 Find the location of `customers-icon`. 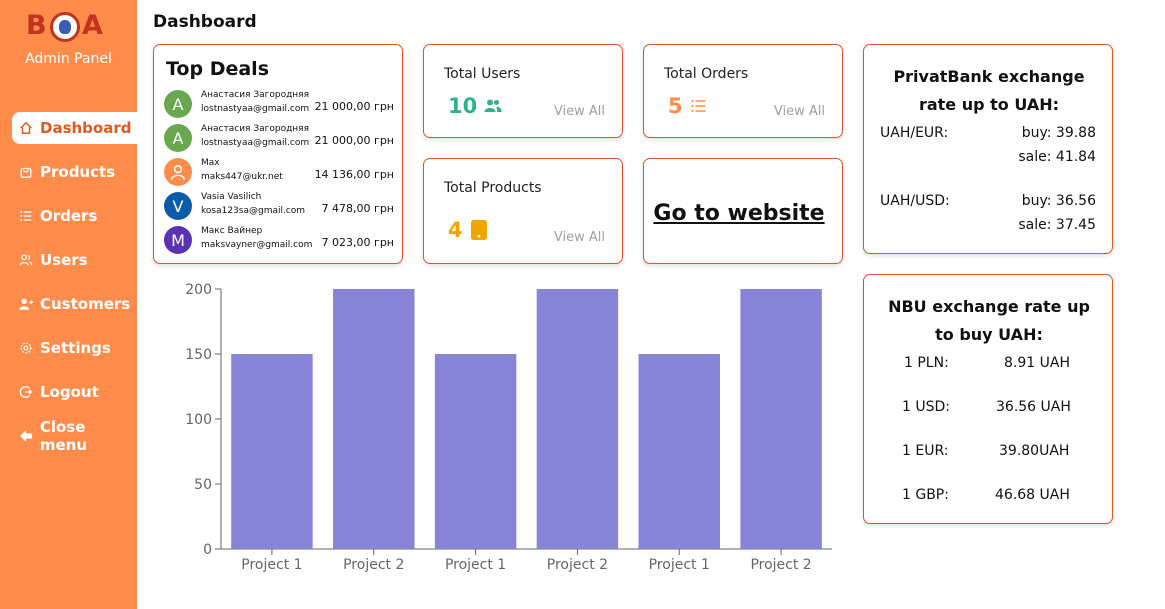

customers-icon is located at coordinates (26, 304).